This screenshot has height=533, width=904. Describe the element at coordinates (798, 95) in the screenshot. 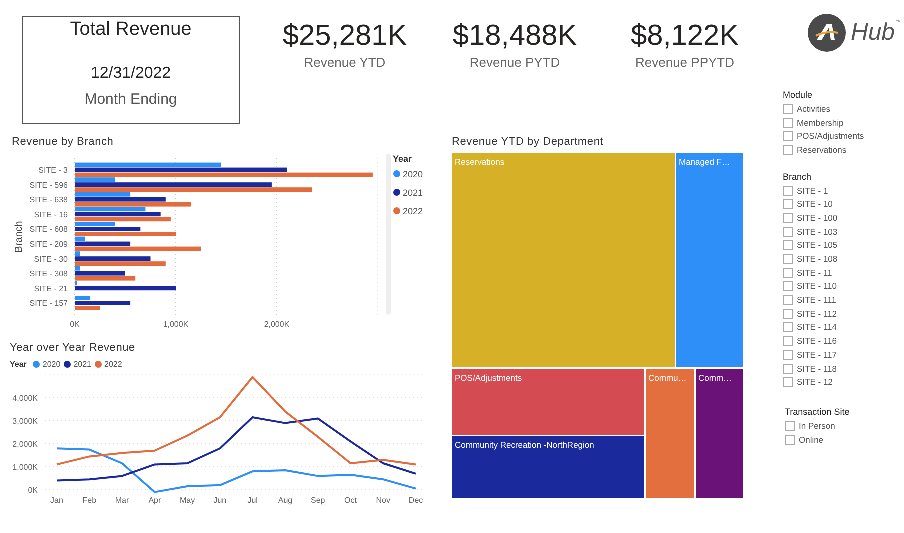

I see `slicer-title: Module` at that location.